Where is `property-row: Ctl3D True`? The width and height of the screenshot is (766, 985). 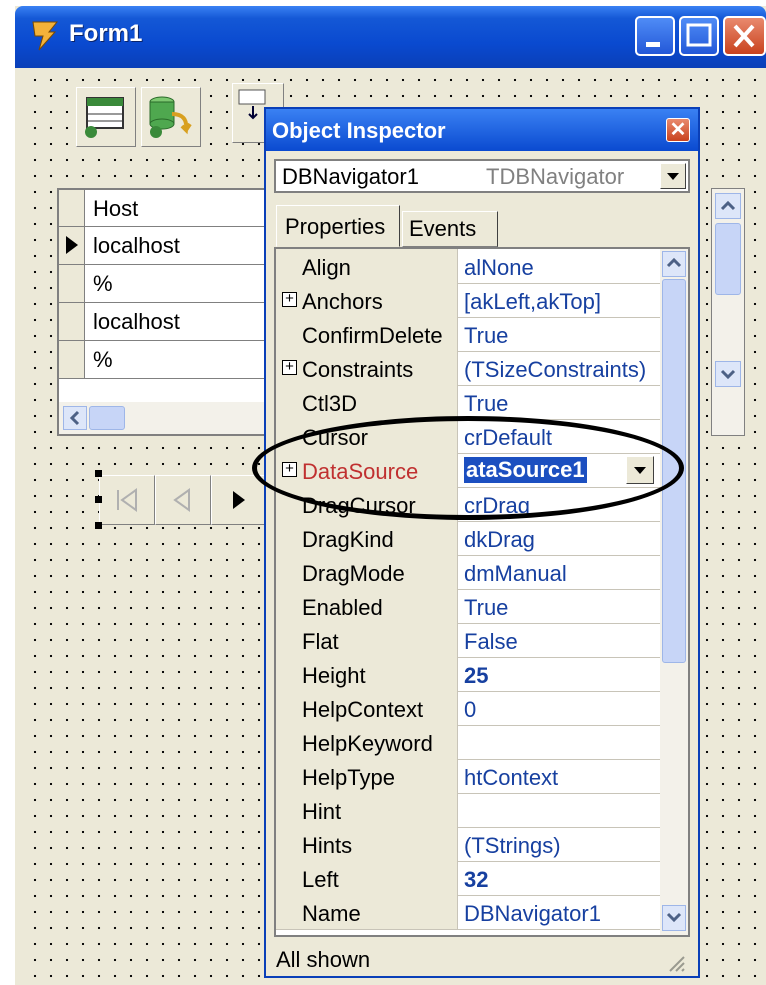
property-row: Ctl3D True is located at coordinates (468, 402).